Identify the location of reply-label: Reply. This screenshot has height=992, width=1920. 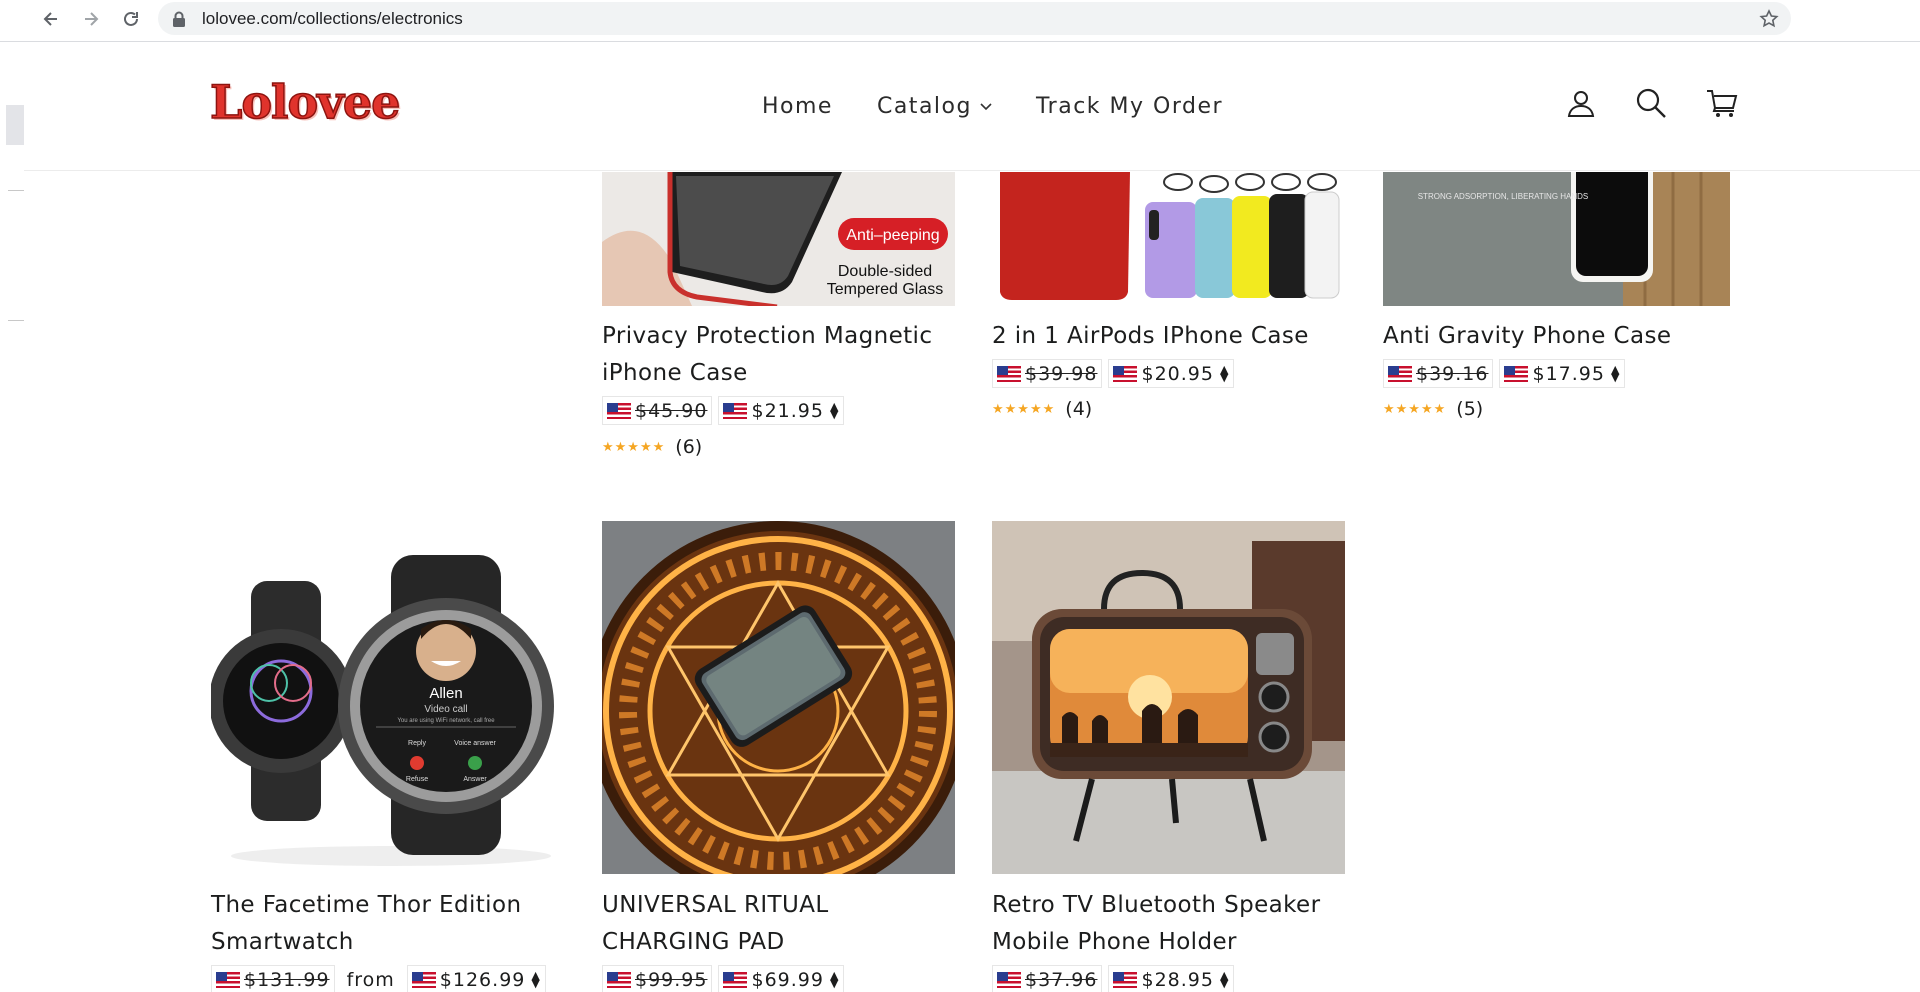
(417, 743).